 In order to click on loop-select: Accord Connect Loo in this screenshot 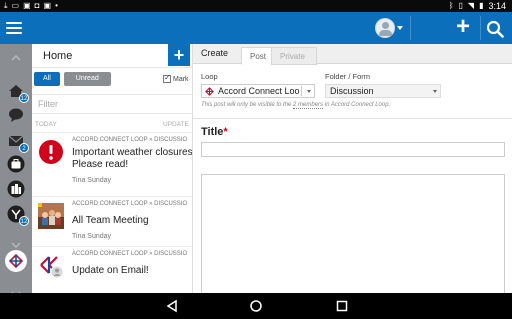, I will do `click(258, 91)`.